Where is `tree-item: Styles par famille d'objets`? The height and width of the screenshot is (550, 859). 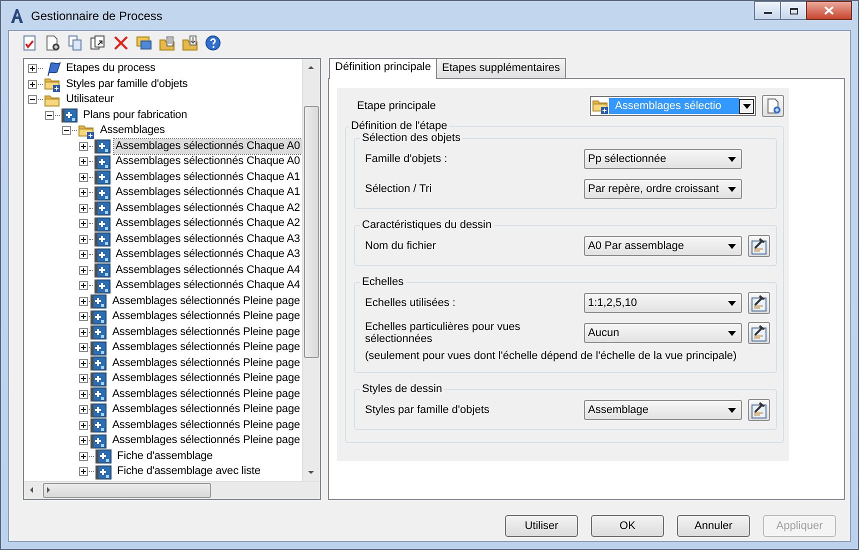
tree-item: Styles par famille d'objets is located at coordinates (127, 84).